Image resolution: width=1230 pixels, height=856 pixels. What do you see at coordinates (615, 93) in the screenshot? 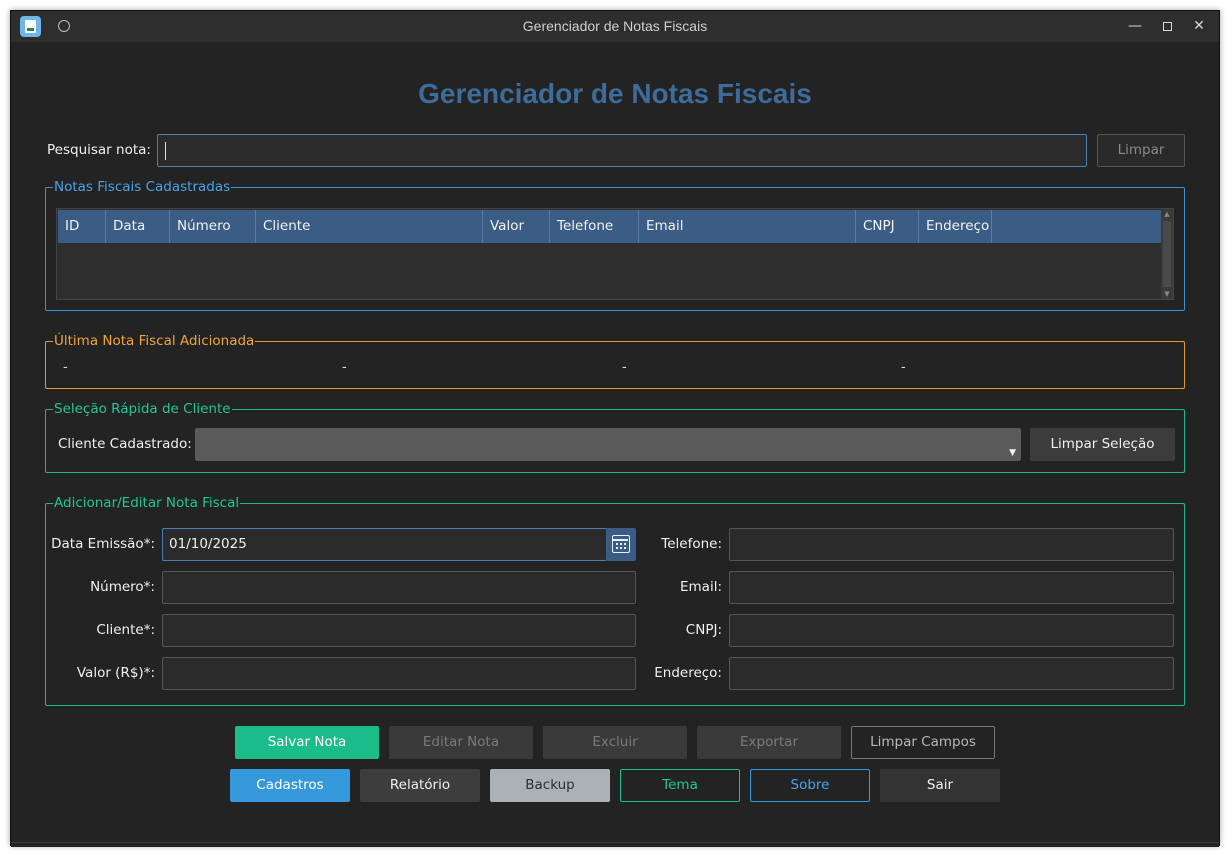
I see `page-title: Gerenciador de Notas Fiscais` at bounding box center [615, 93].